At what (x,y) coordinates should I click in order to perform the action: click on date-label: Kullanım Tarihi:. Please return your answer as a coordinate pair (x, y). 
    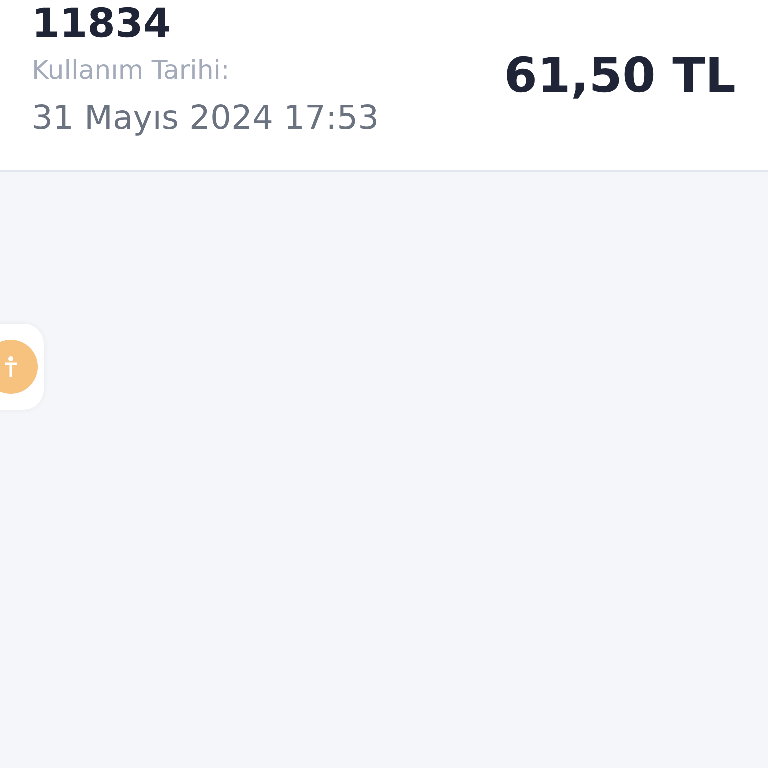
    Looking at the image, I should click on (131, 71).